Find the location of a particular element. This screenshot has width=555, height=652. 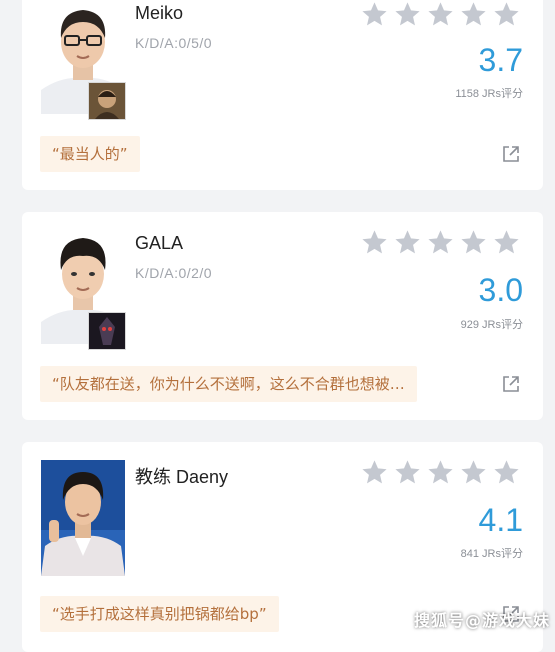

player-name: Meiko is located at coordinates (159, 13).